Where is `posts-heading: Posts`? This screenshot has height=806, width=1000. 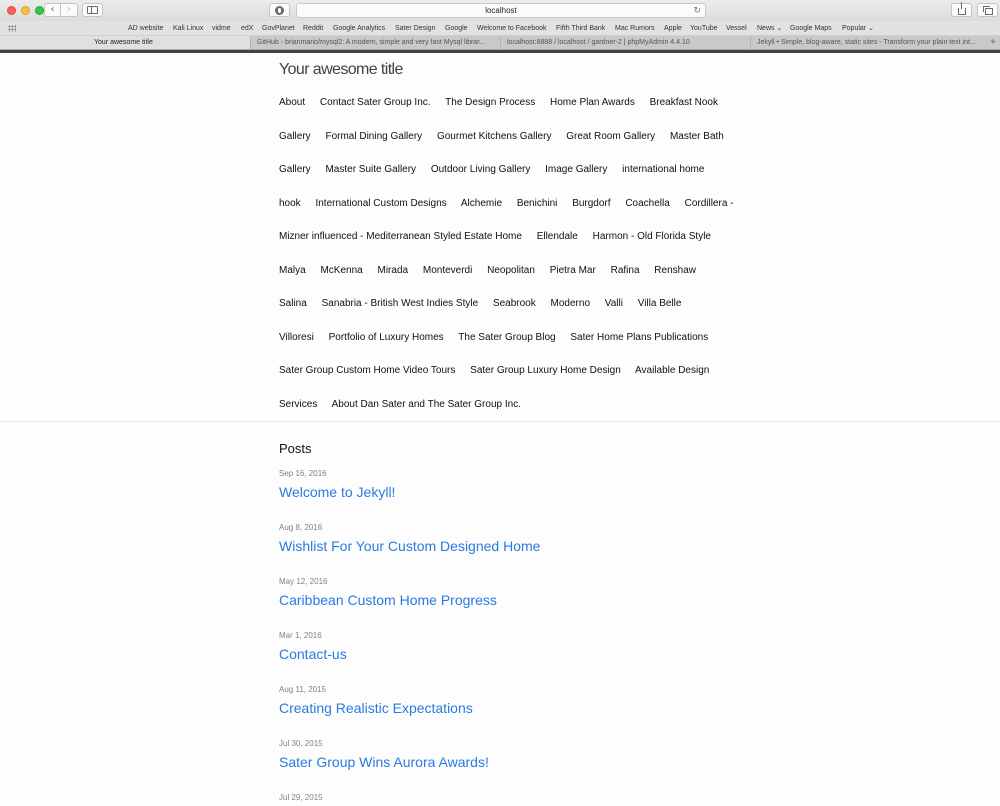
posts-heading: Posts is located at coordinates (295, 448).